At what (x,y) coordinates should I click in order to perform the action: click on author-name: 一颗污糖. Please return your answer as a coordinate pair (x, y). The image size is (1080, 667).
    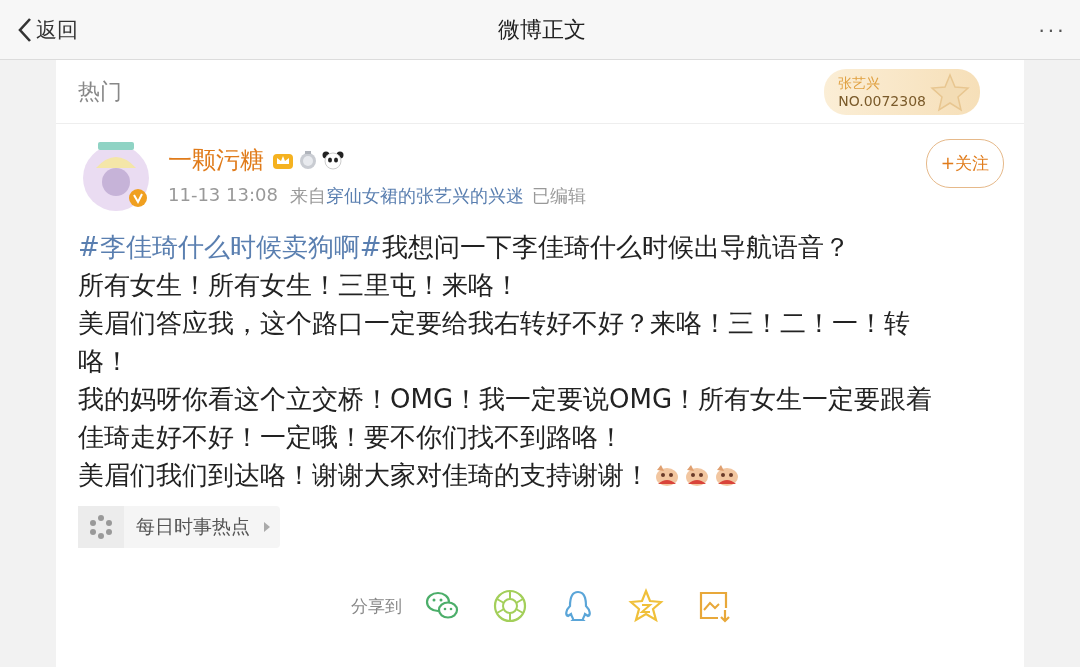
    Looking at the image, I should click on (216, 160).